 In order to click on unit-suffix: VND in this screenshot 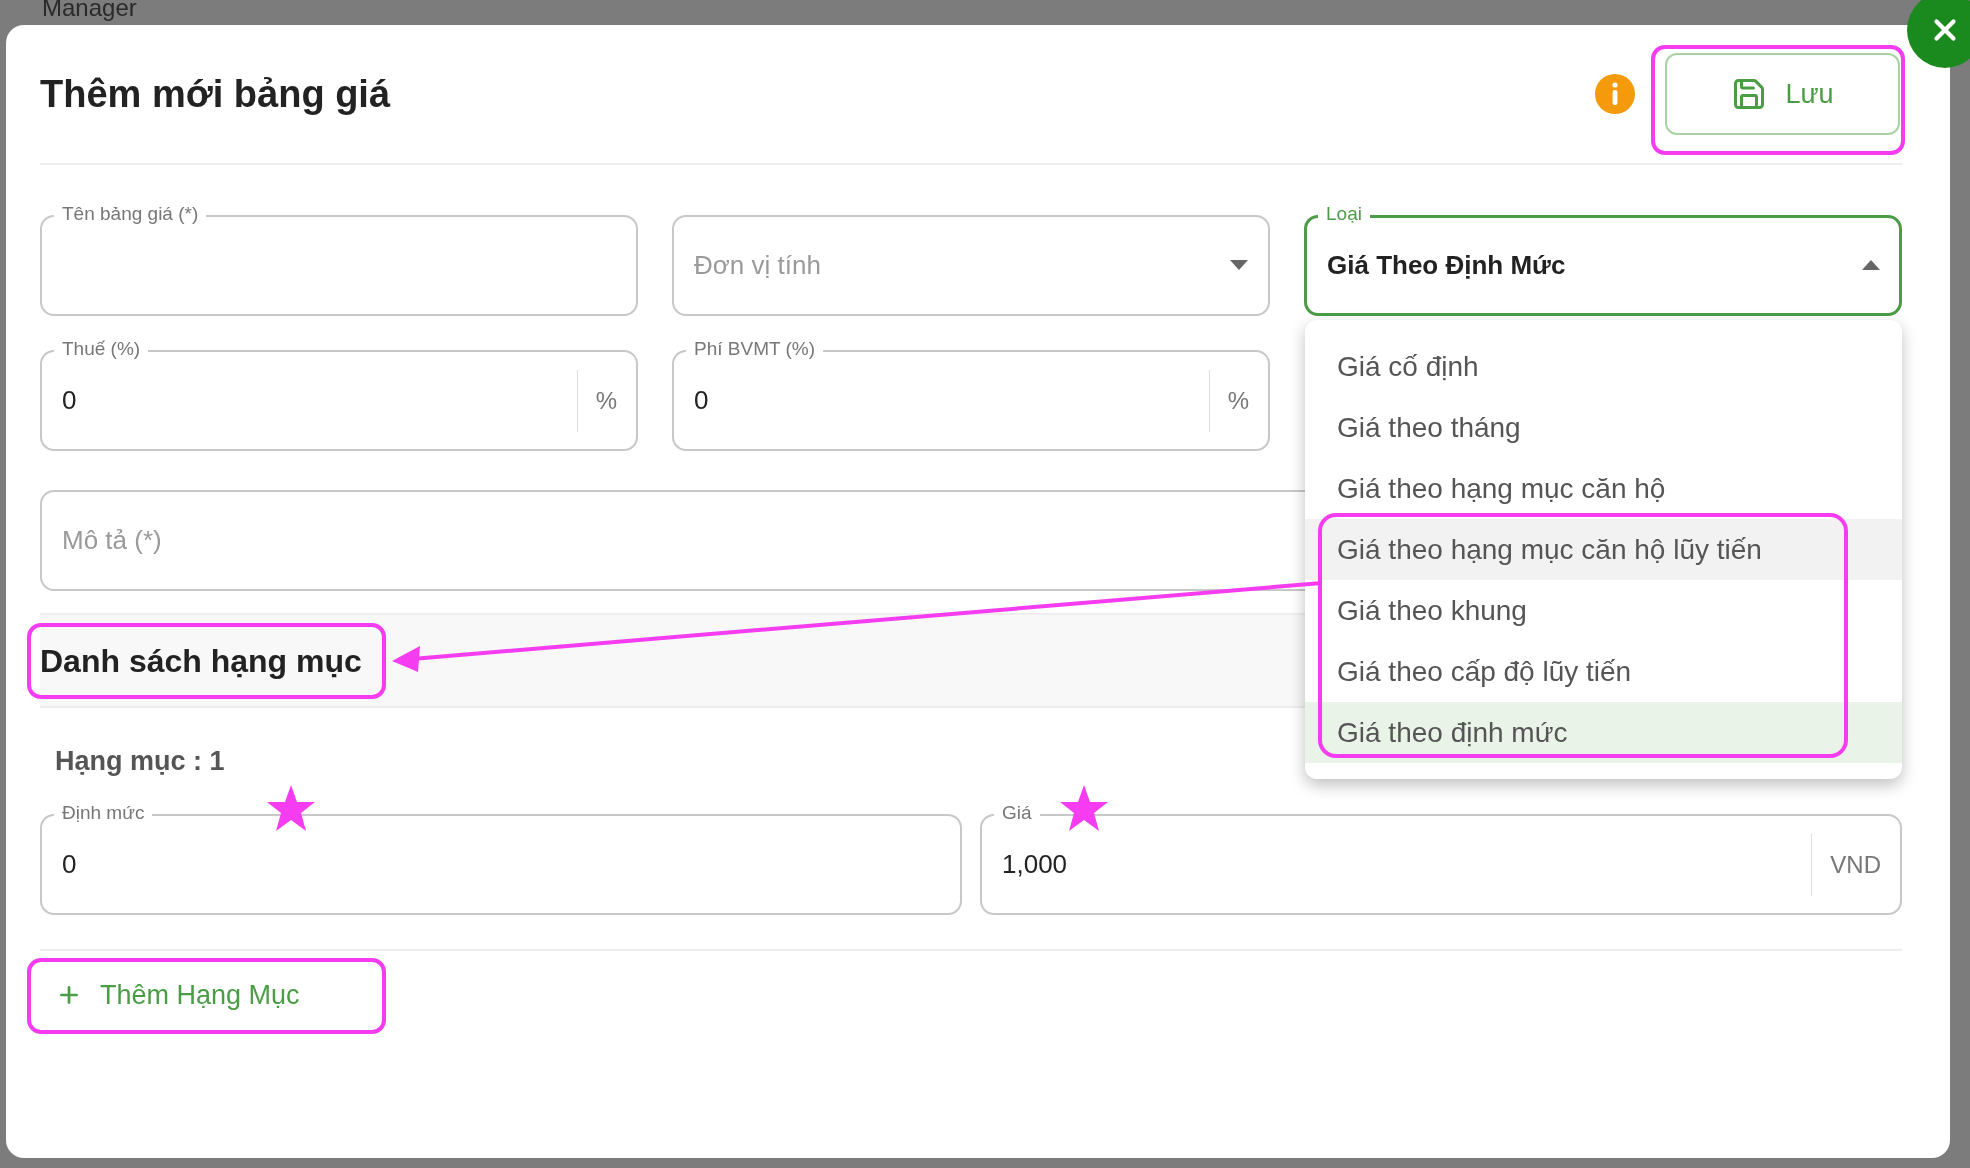, I will do `click(1855, 865)`.